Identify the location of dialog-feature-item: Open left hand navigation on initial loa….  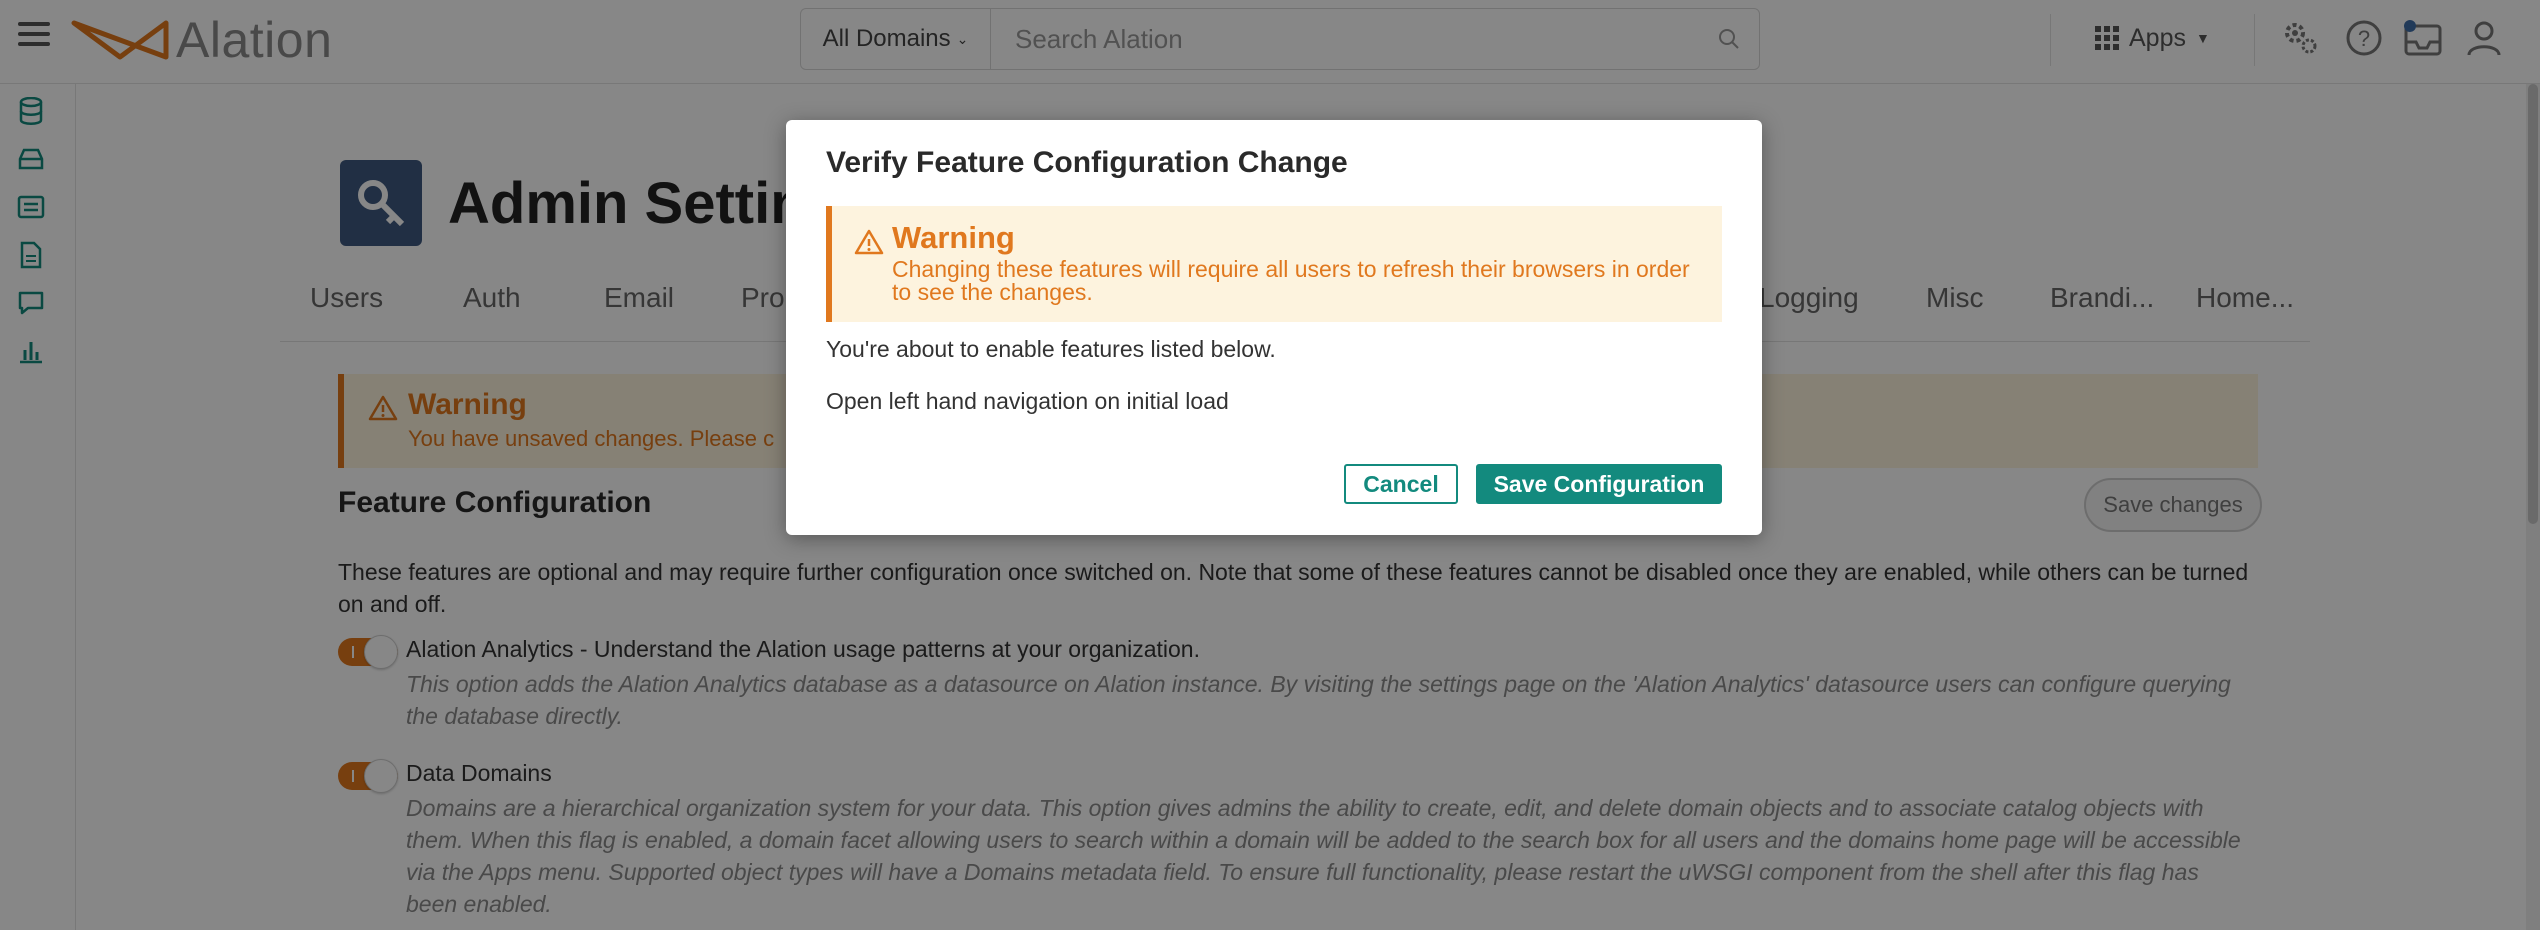
(1027, 401).